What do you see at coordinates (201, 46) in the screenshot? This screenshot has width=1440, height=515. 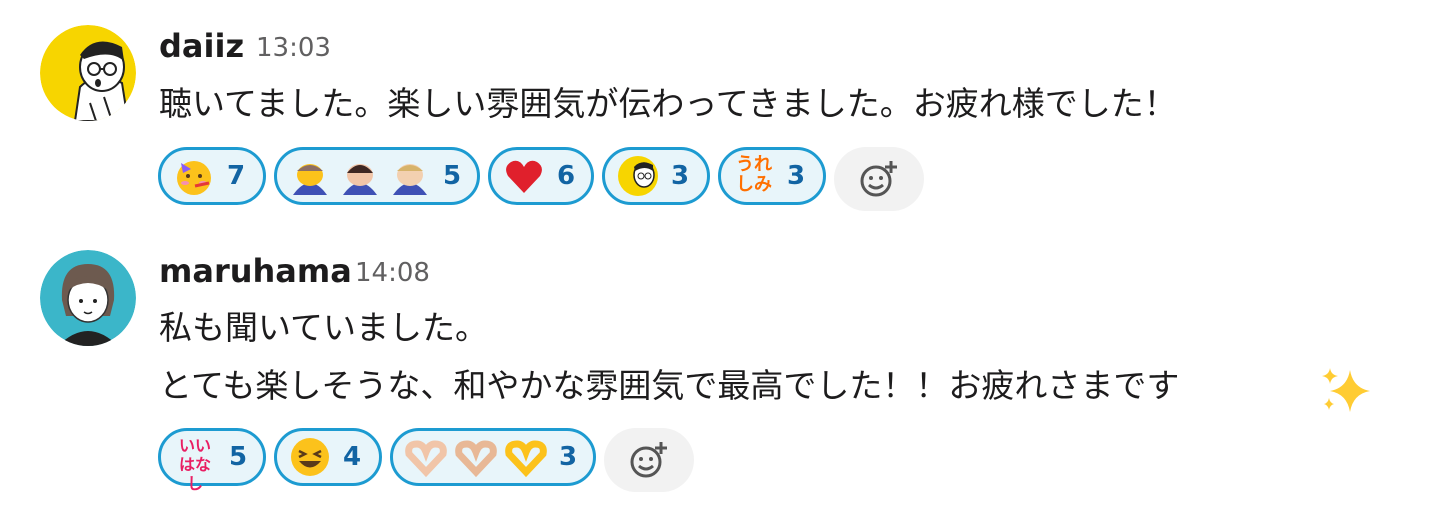 I see `message-author: daiiz` at bounding box center [201, 46].